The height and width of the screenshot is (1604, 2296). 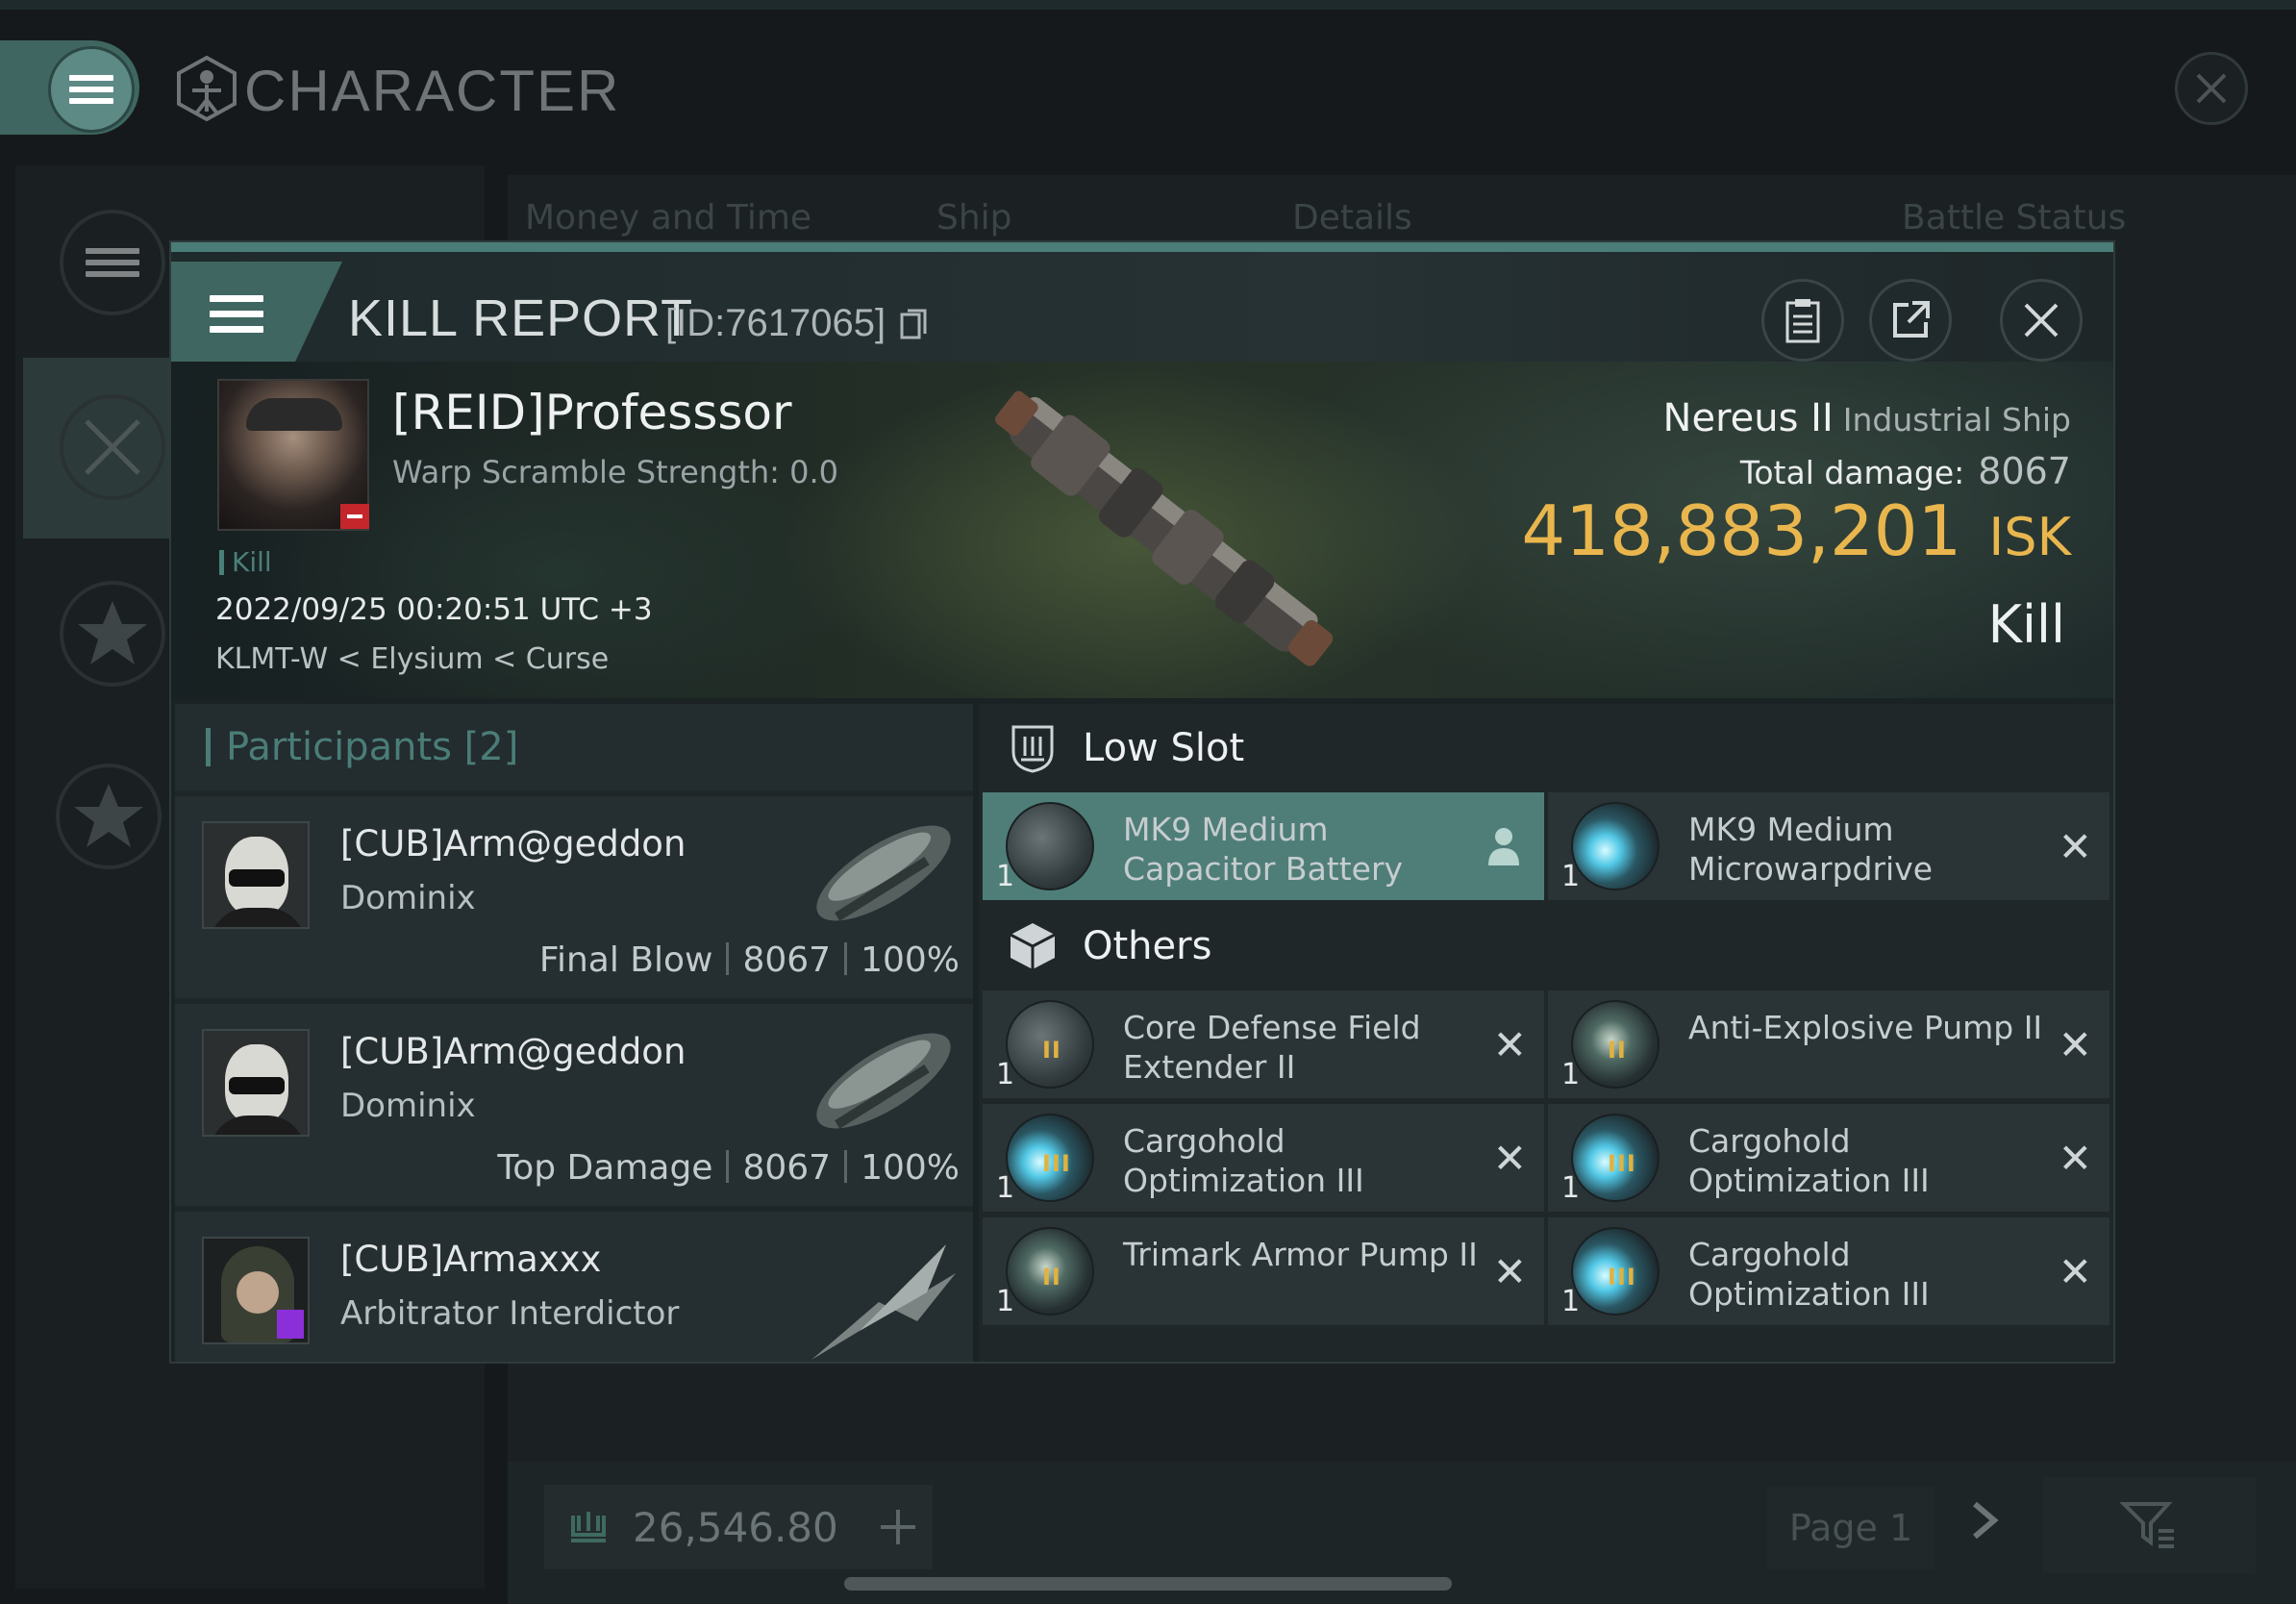 I want to click on participant-row: [CUB]Armaxxx Arbitrator Interdictor, so click(x=574, y=1287).